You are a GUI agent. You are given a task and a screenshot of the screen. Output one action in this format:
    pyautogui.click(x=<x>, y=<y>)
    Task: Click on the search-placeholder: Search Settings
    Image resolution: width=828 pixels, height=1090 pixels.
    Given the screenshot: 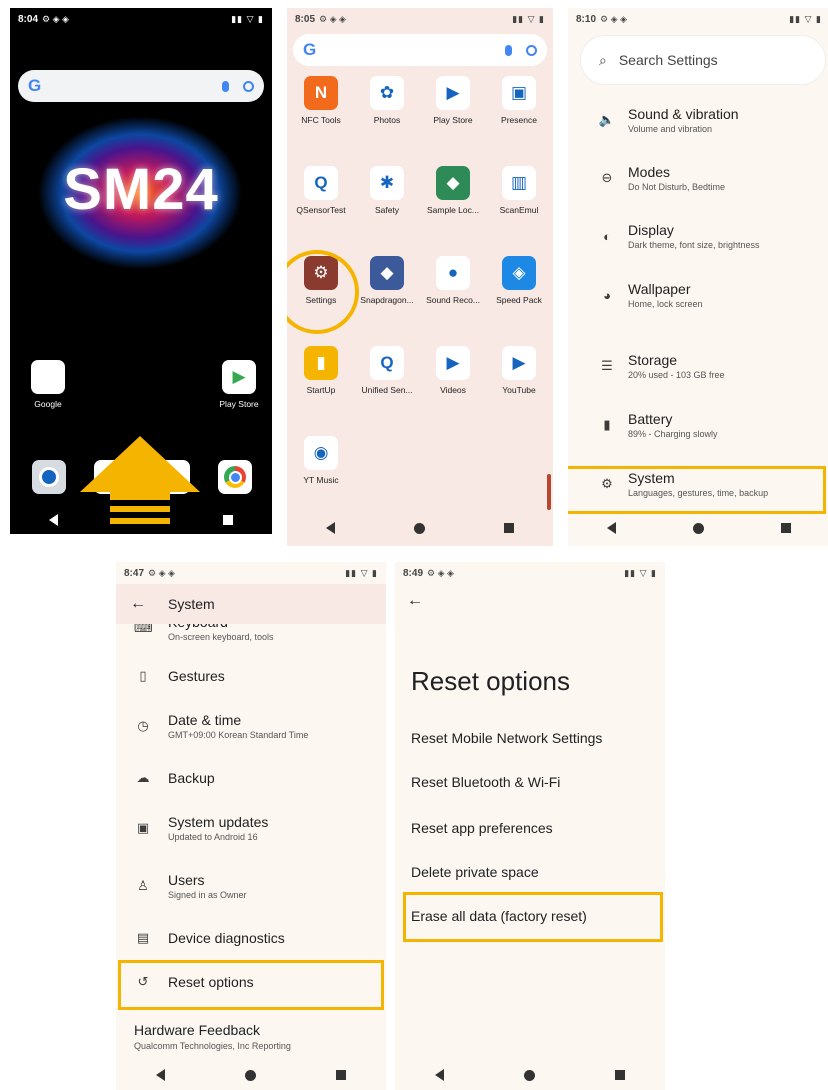 What is the action you would take?
    pyautogui.click(x=668, y=60)
    